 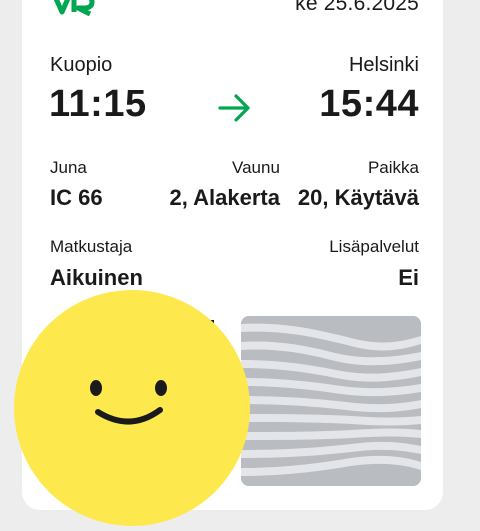 I want to click on vr-logo-icon, so click(x=74, y=8).